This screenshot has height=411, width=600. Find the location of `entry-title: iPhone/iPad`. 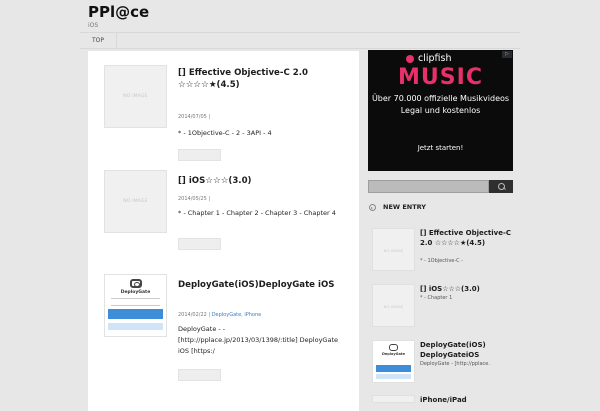

entry-title: iPhone/iPad is located at coordinates (469, 400).